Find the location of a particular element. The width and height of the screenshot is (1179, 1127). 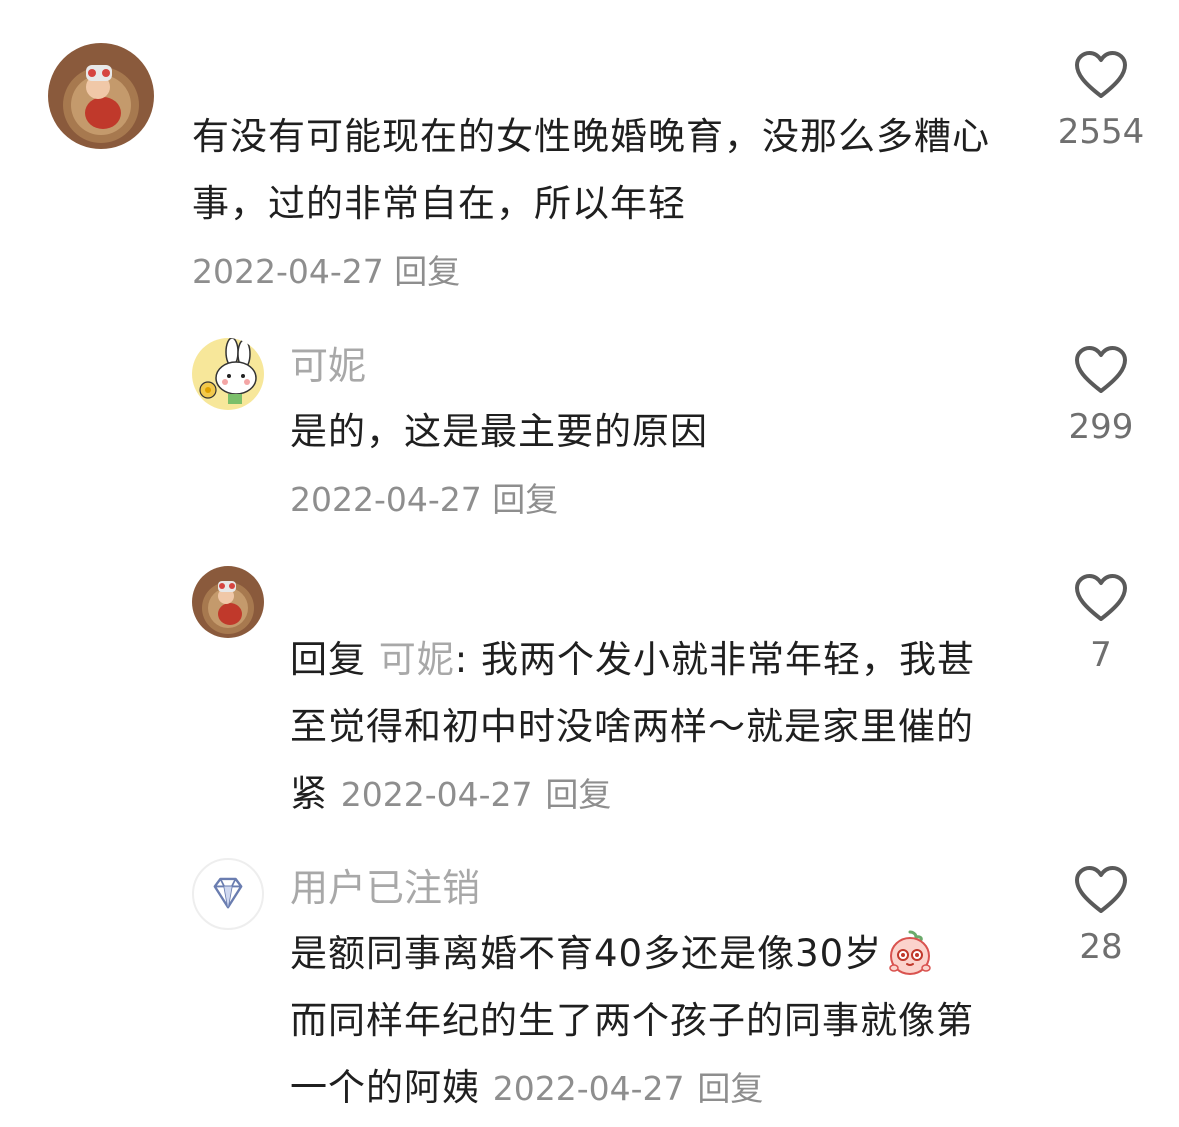

blushing-emoji is located at coordinates (910, 952).